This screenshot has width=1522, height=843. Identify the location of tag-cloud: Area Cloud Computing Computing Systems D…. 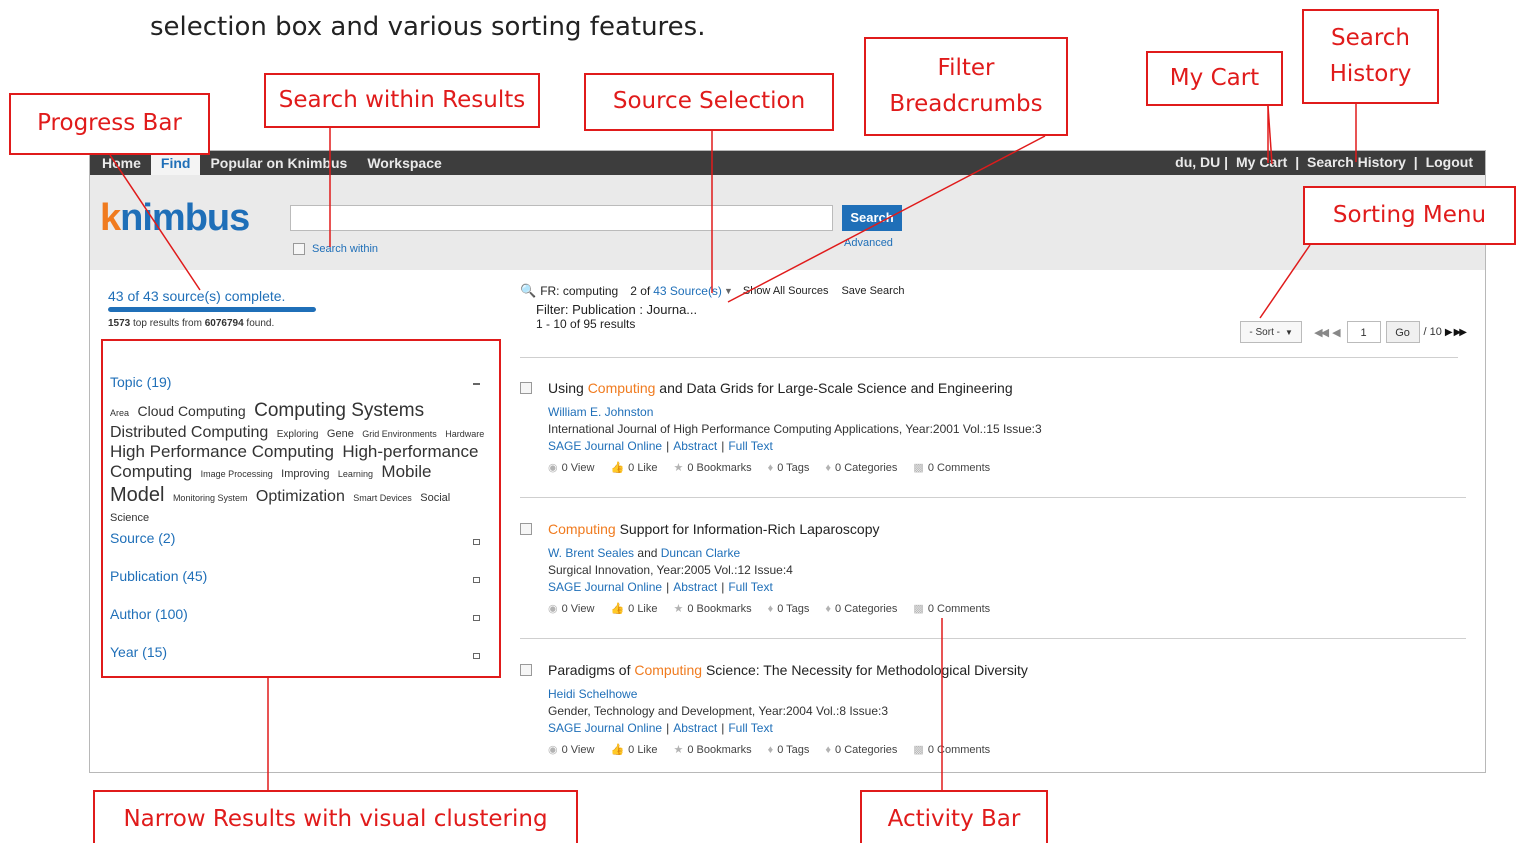
(300, 463).